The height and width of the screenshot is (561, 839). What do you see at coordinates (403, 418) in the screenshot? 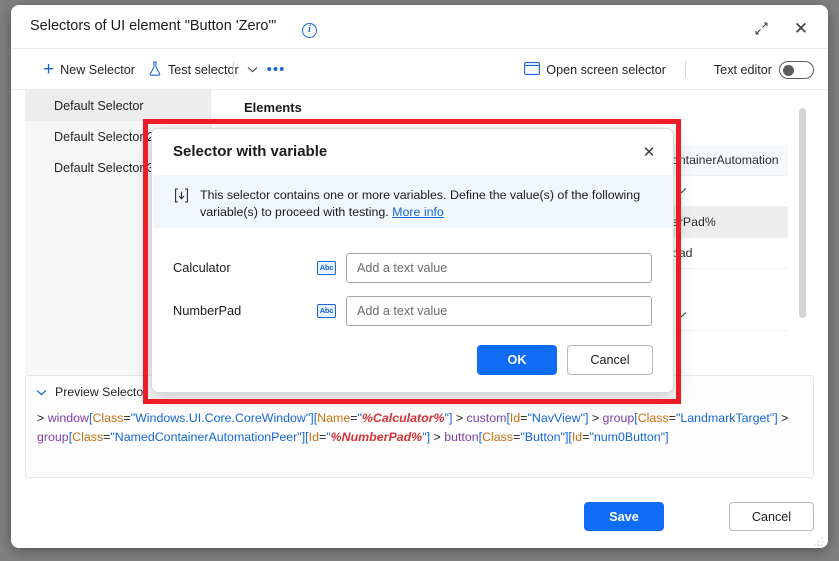
I see `selector-token-var: %Calculator%` at bounding box center [403, 418].